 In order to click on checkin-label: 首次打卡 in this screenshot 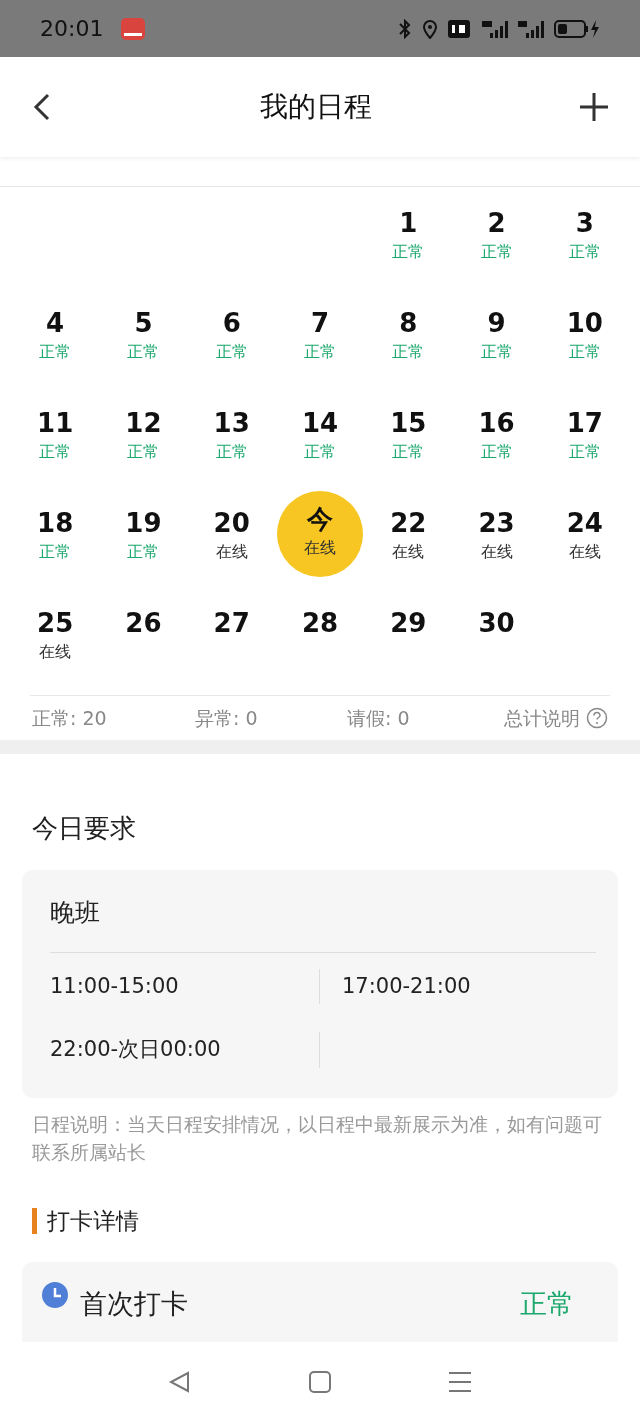, I will do `click(134, 1304)`.